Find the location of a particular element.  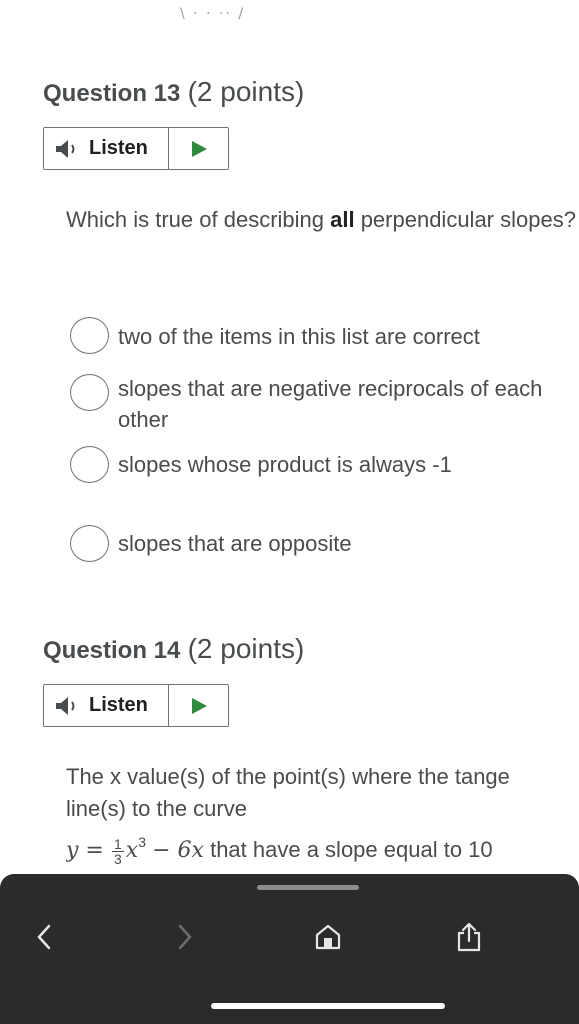

chevron-left-icon is located at coordinates (44, 937).